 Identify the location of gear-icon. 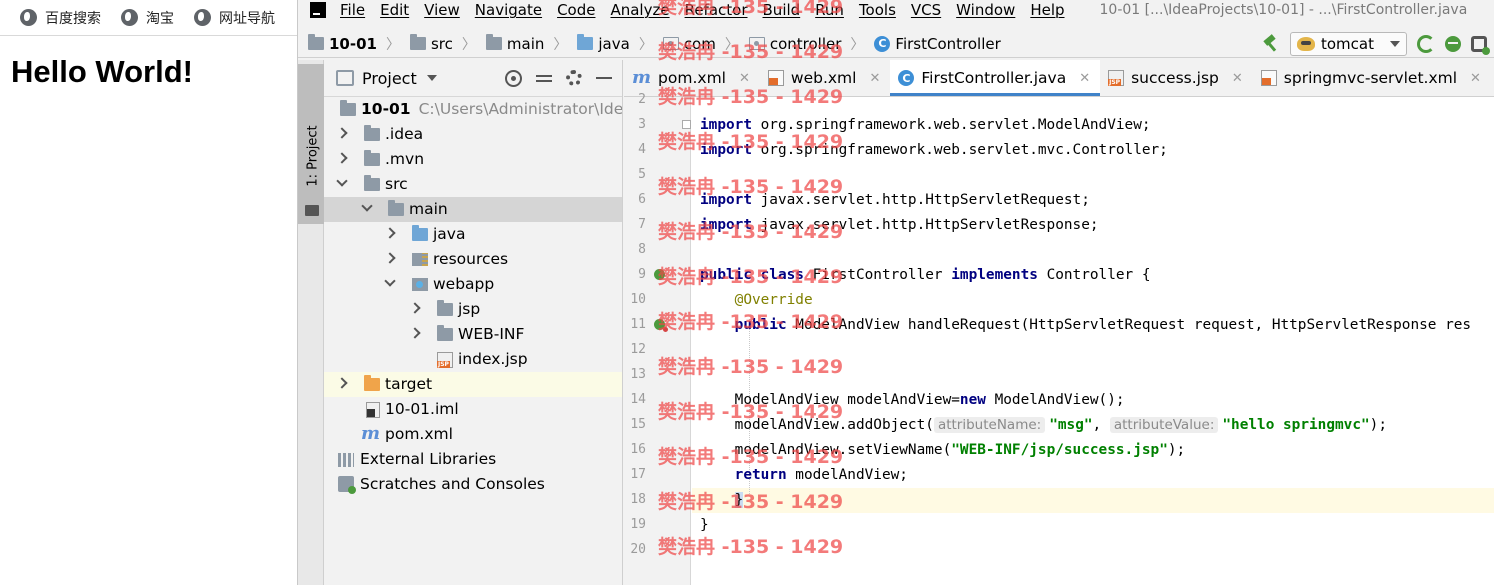
(574, 78).